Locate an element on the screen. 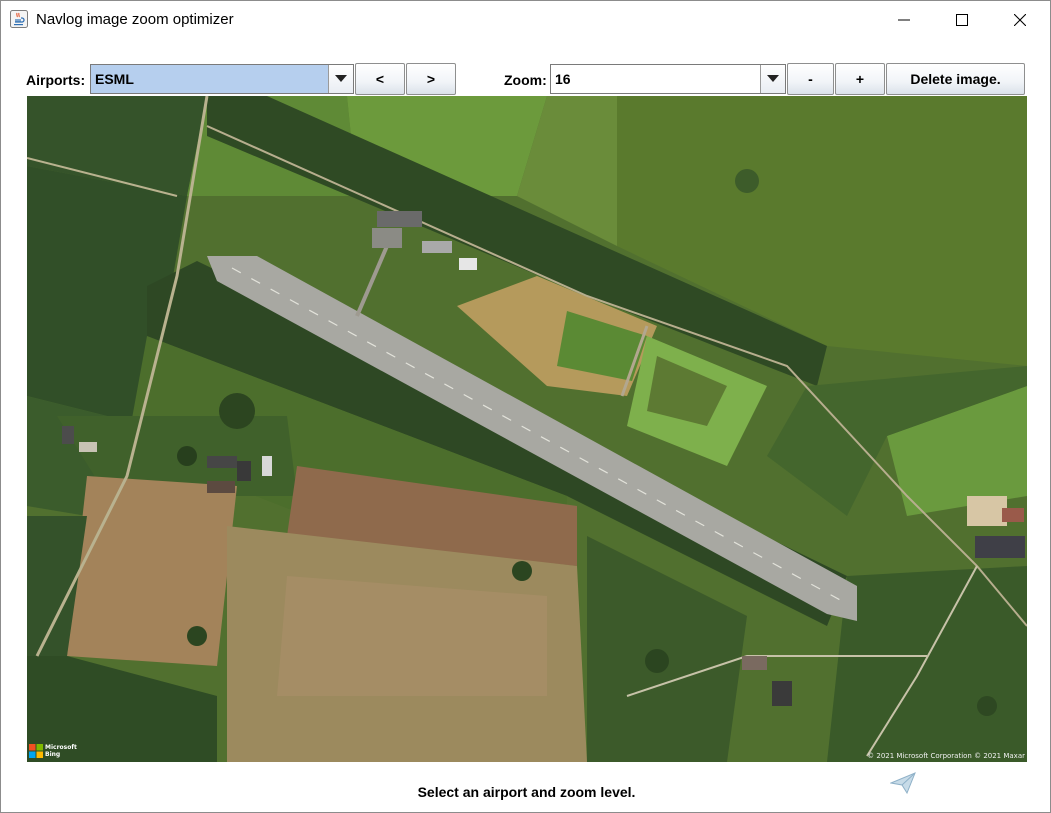 This screenshot has height=813, width=1051. airport-dropdown-button is located at coordinates (340, 79).